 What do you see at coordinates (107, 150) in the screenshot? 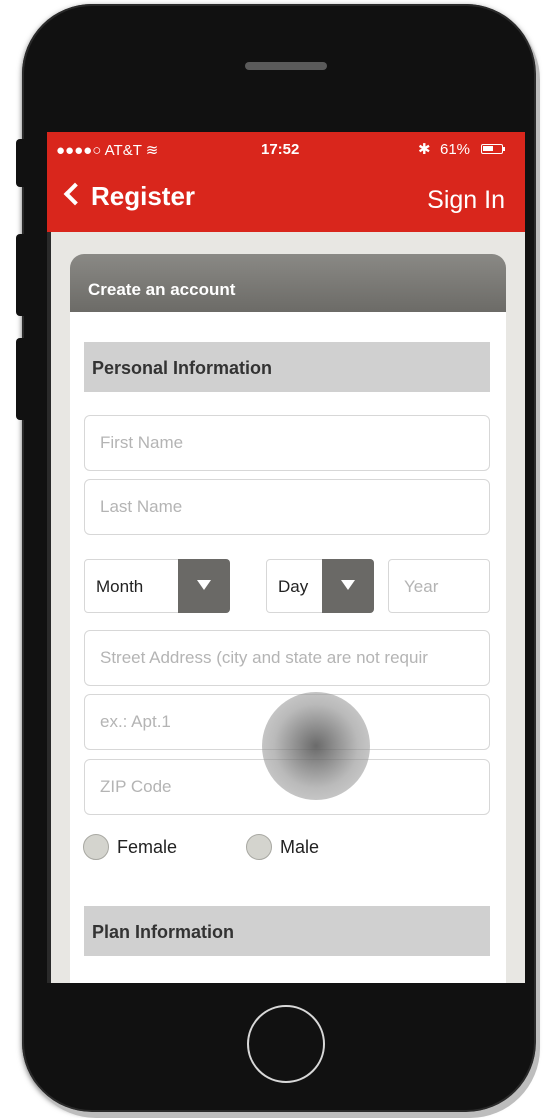
I see `carrier-signal: ●●●●○ AT&T ≋` at bounding box center [107, 150].